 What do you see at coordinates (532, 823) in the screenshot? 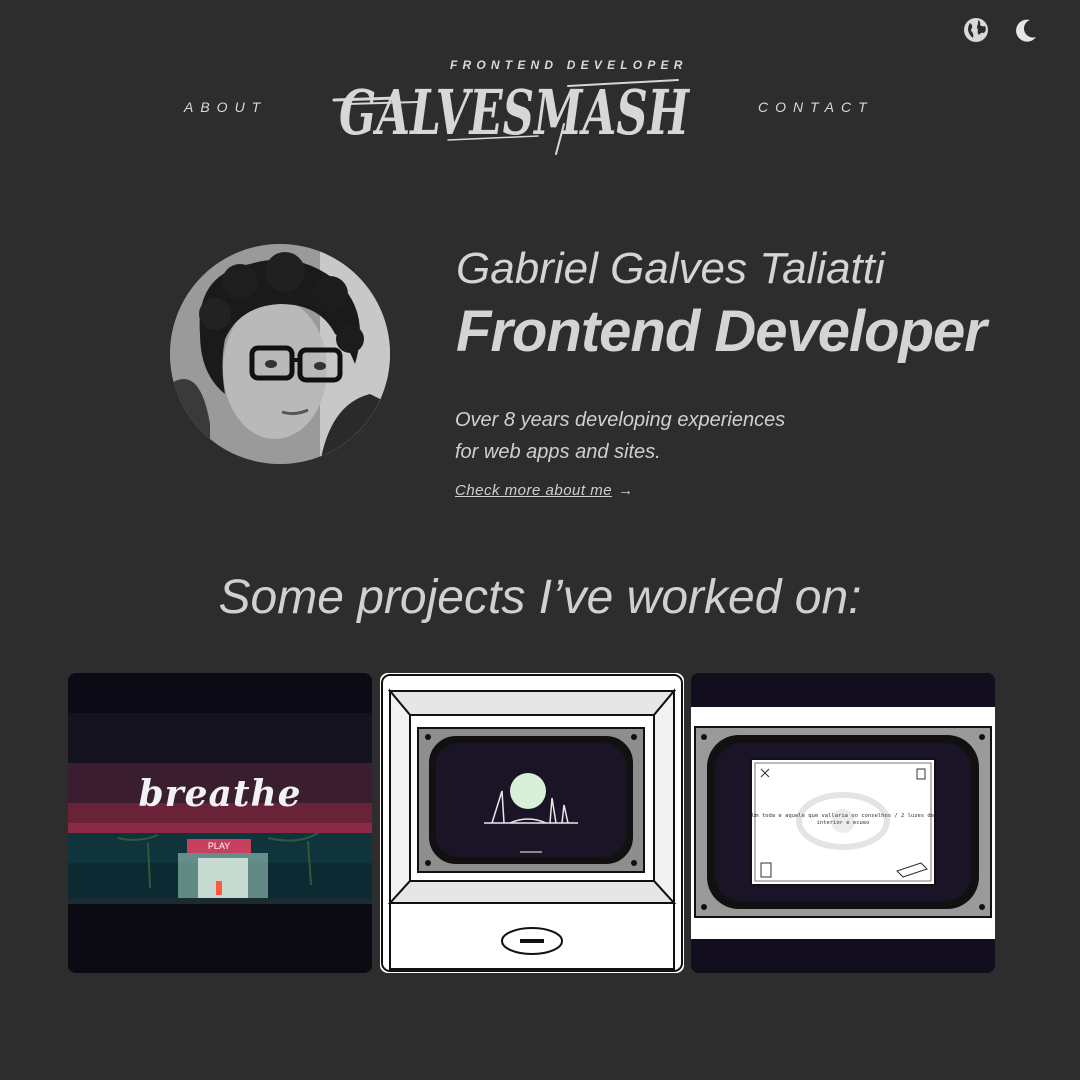
I see `project-card-arcade` at bounding box center [532, 823].